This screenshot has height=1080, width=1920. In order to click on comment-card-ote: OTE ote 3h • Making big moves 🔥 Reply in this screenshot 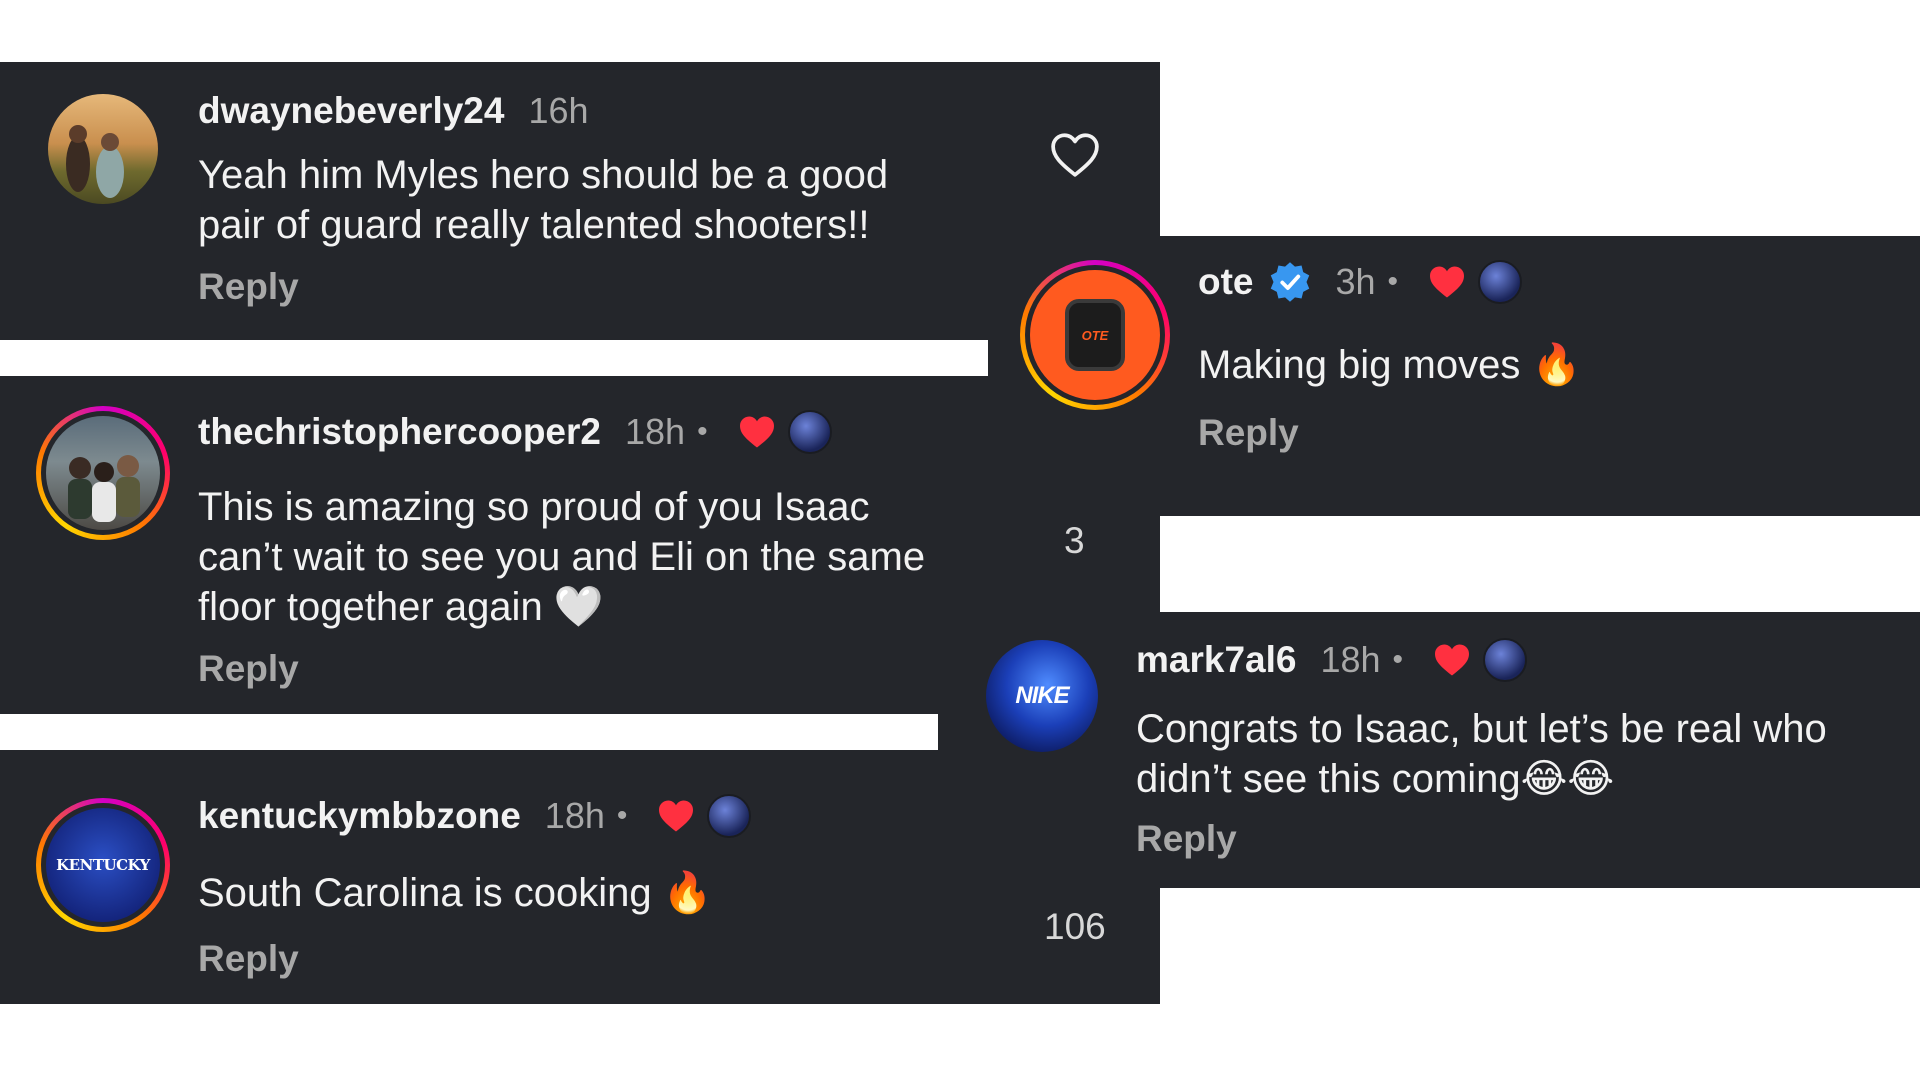, I will do `click(1454, 376)`.